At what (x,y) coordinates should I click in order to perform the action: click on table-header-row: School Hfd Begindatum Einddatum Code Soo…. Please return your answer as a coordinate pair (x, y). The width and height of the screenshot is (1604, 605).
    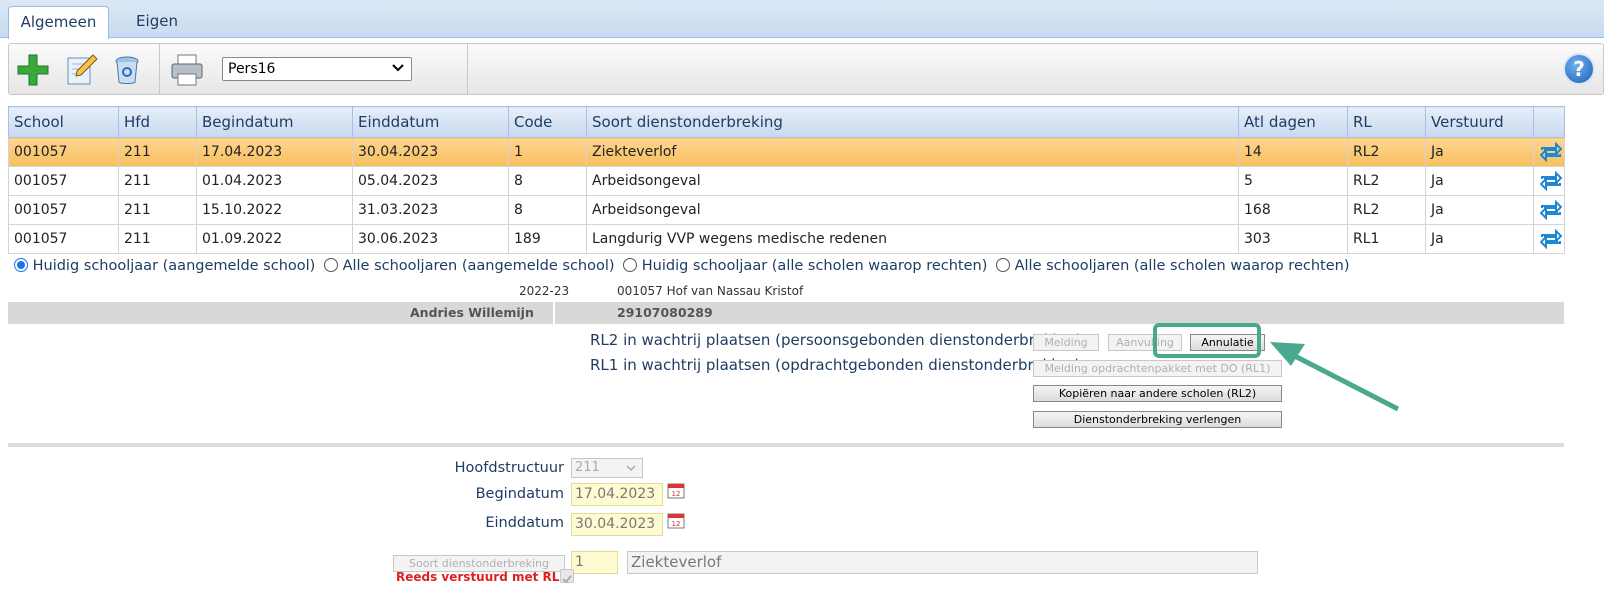
    Looking at the image, I should click on (786, 122).